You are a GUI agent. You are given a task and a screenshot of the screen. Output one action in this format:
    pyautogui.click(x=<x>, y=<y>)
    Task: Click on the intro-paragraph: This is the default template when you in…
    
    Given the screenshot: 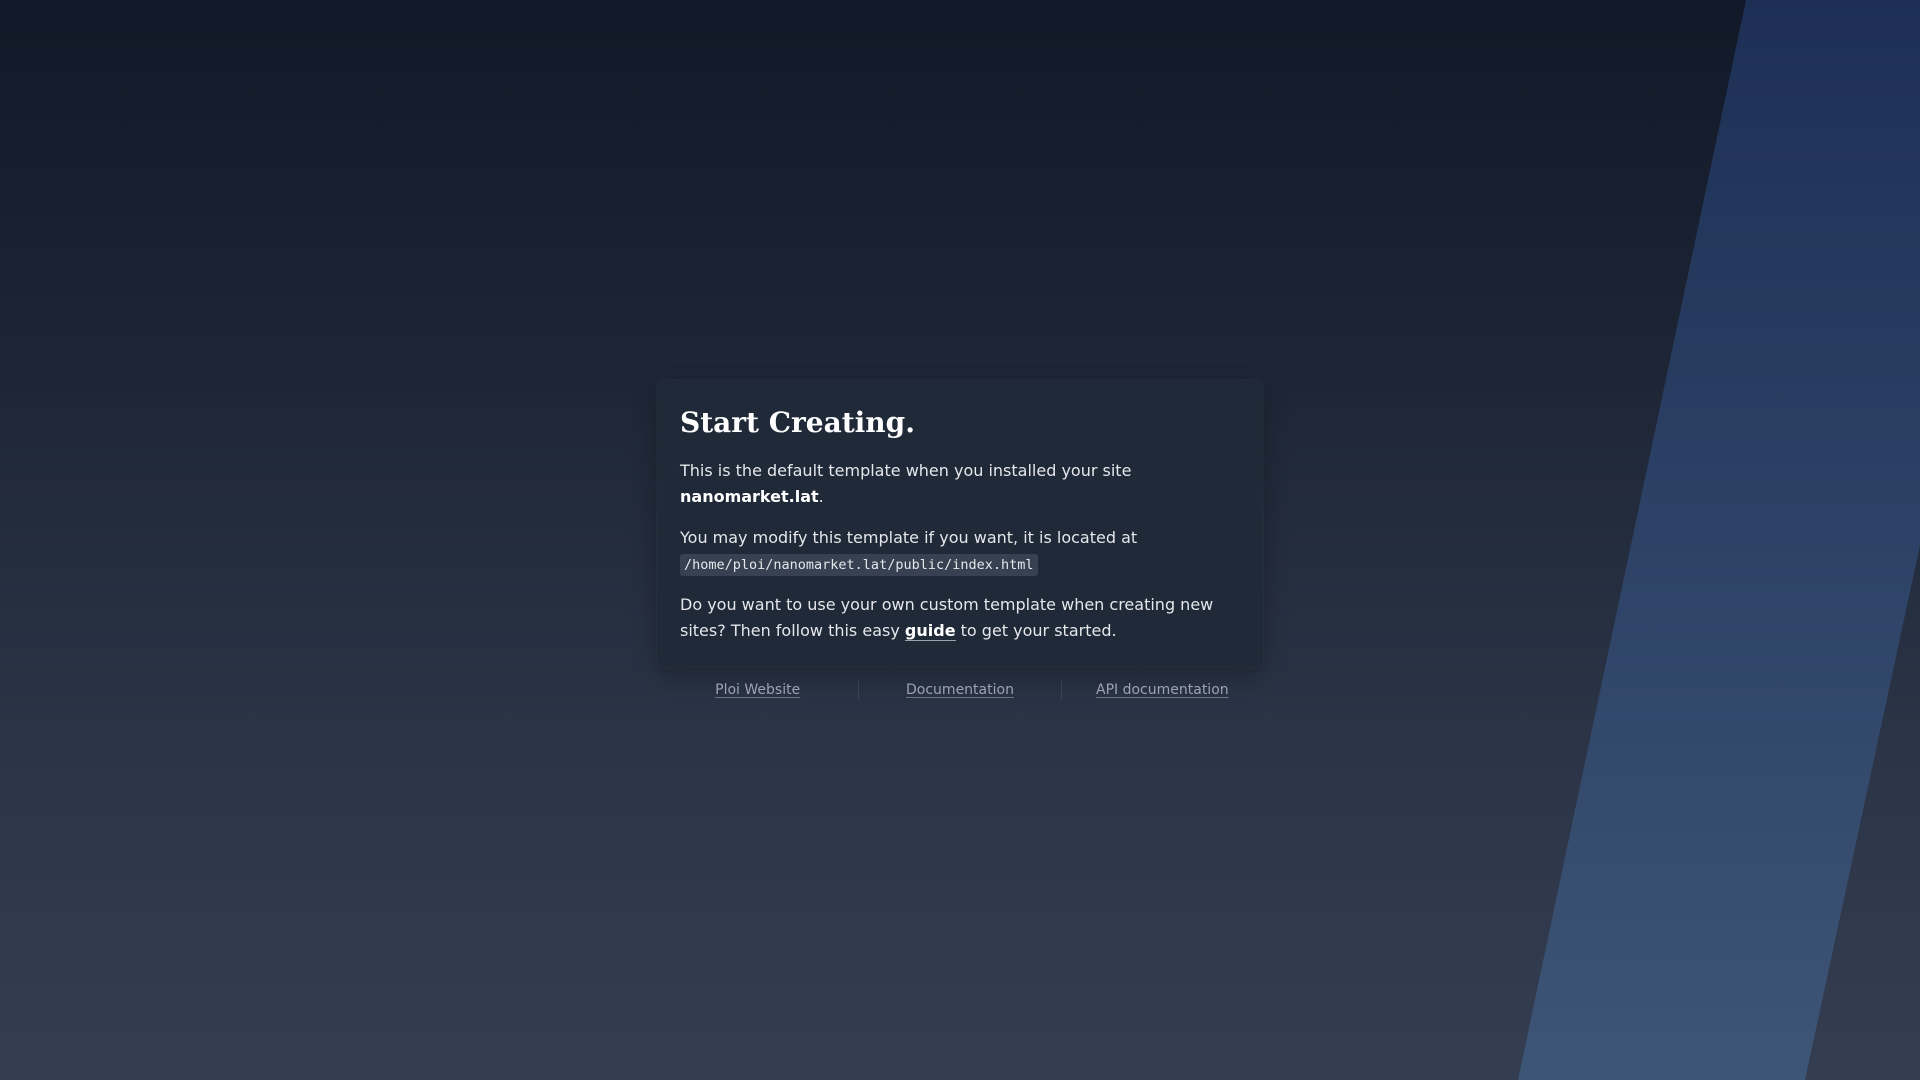 What is the action you would take?
    pyautogui.click(x=960, y=484)
    